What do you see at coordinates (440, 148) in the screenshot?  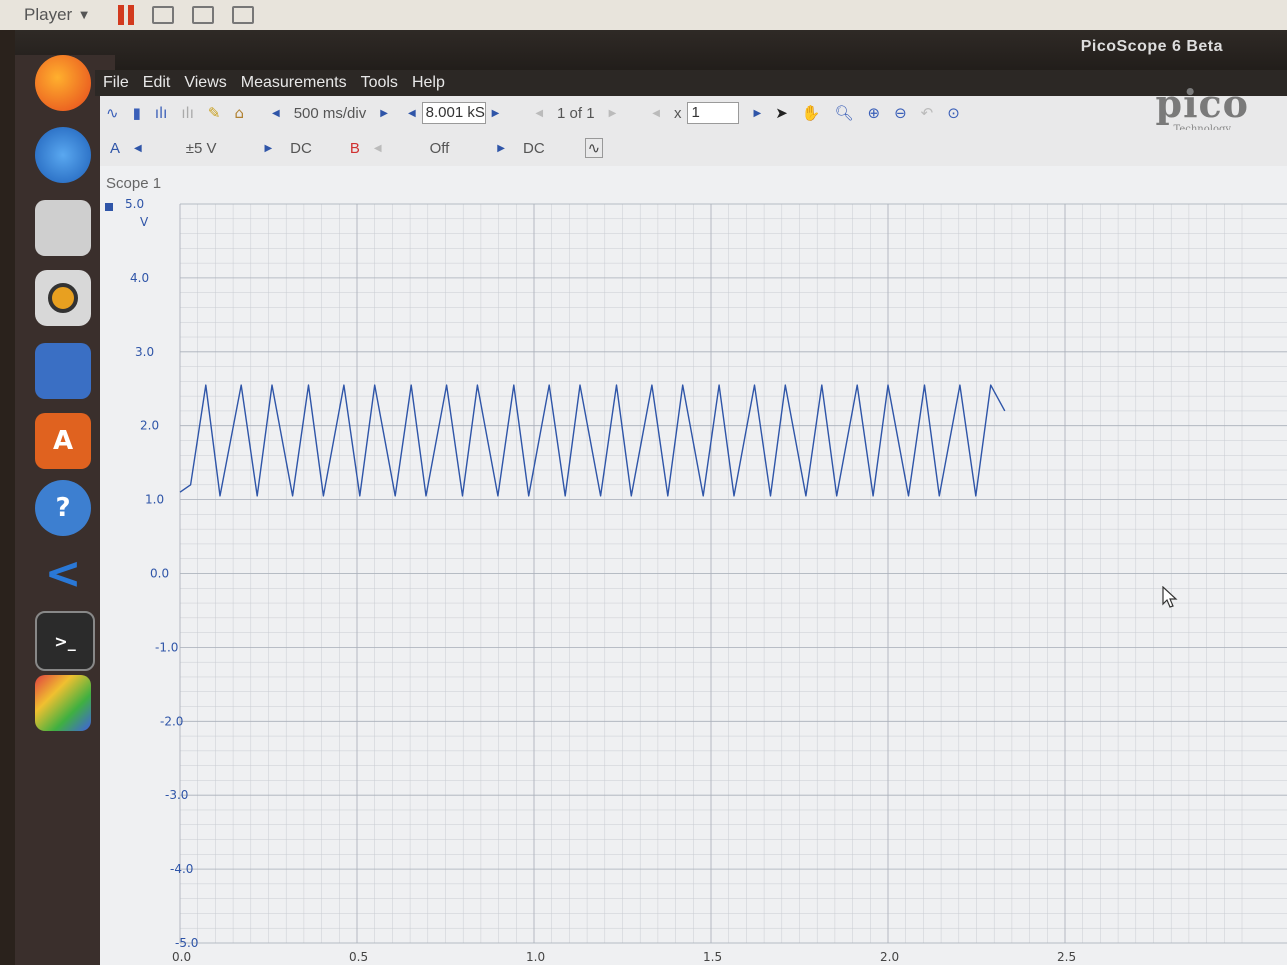 I see `range-b-selector: Off` at bounding box center [440, 148].